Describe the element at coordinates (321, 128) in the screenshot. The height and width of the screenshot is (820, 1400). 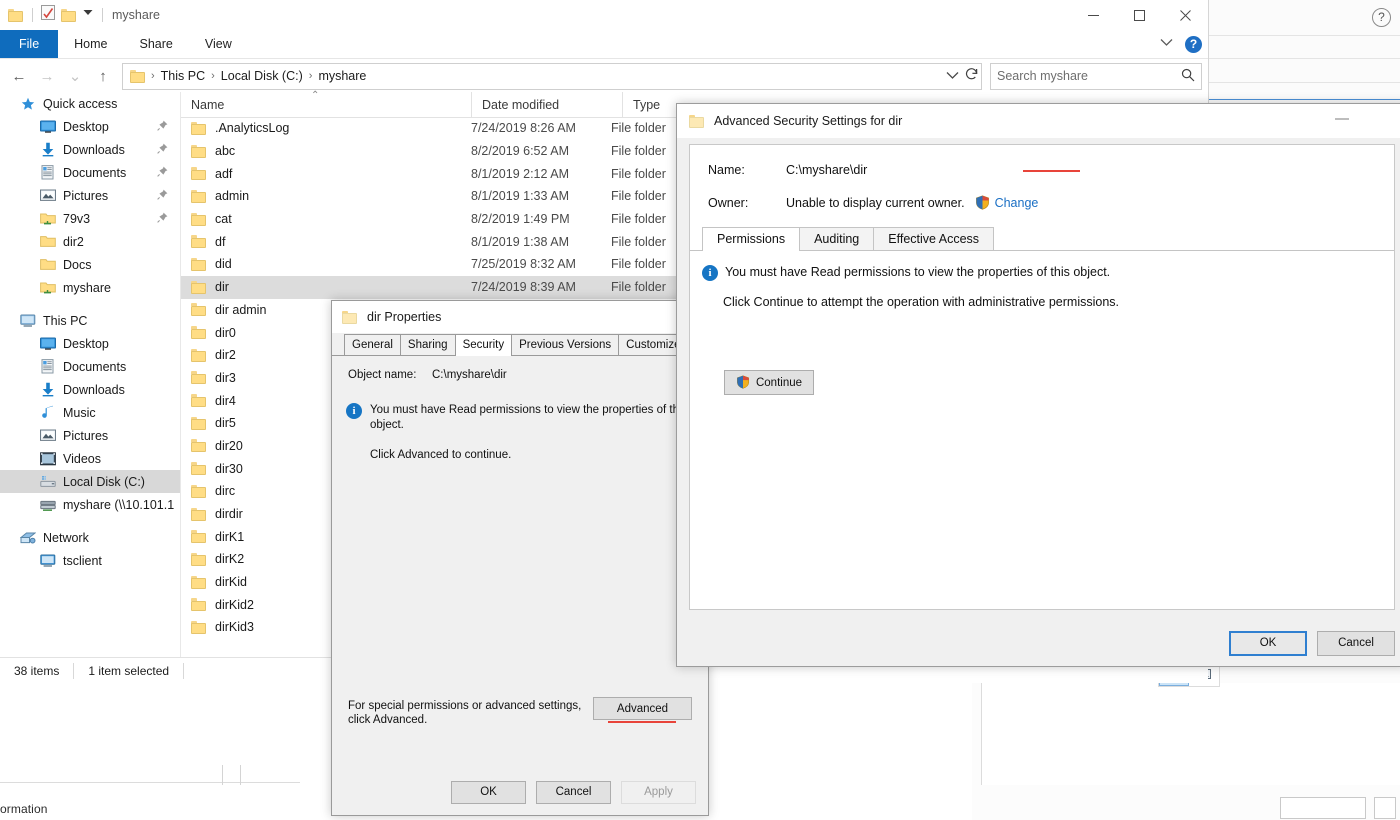
I see `file-name-cell: .AnalyticsLog` at that location.